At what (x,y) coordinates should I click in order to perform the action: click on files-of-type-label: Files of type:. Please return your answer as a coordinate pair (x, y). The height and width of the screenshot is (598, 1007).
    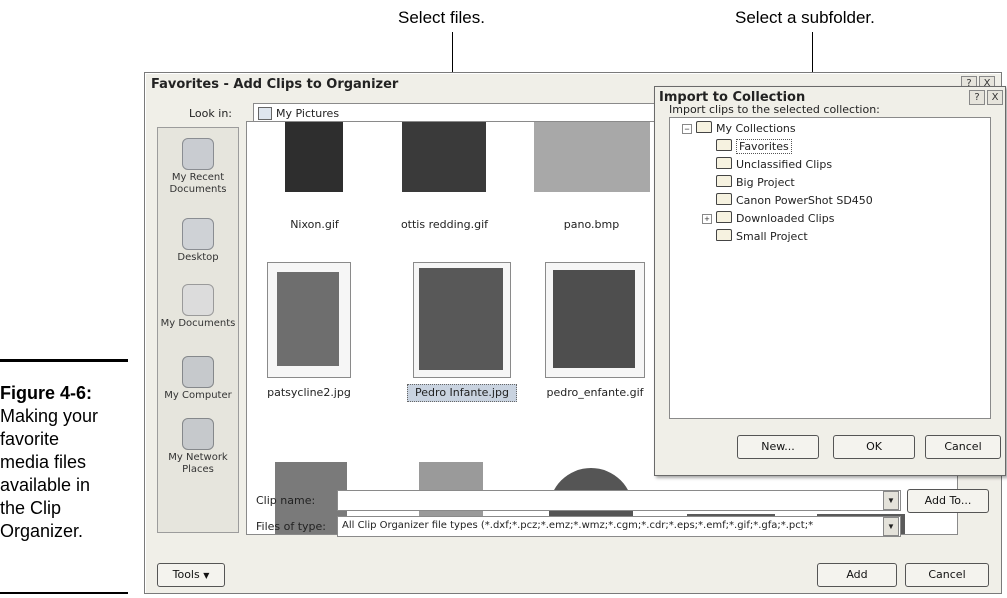
    Looking at the image, I should click on (291, 526).